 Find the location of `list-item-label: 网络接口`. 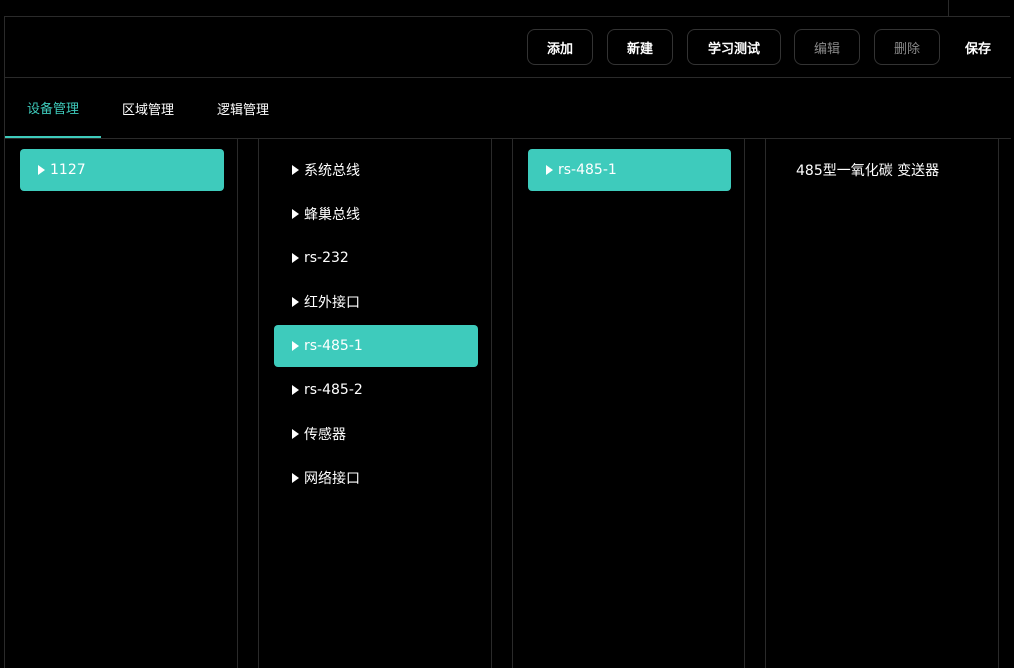

list-item-label: 网络接口 is located at coordinates (332, 479).